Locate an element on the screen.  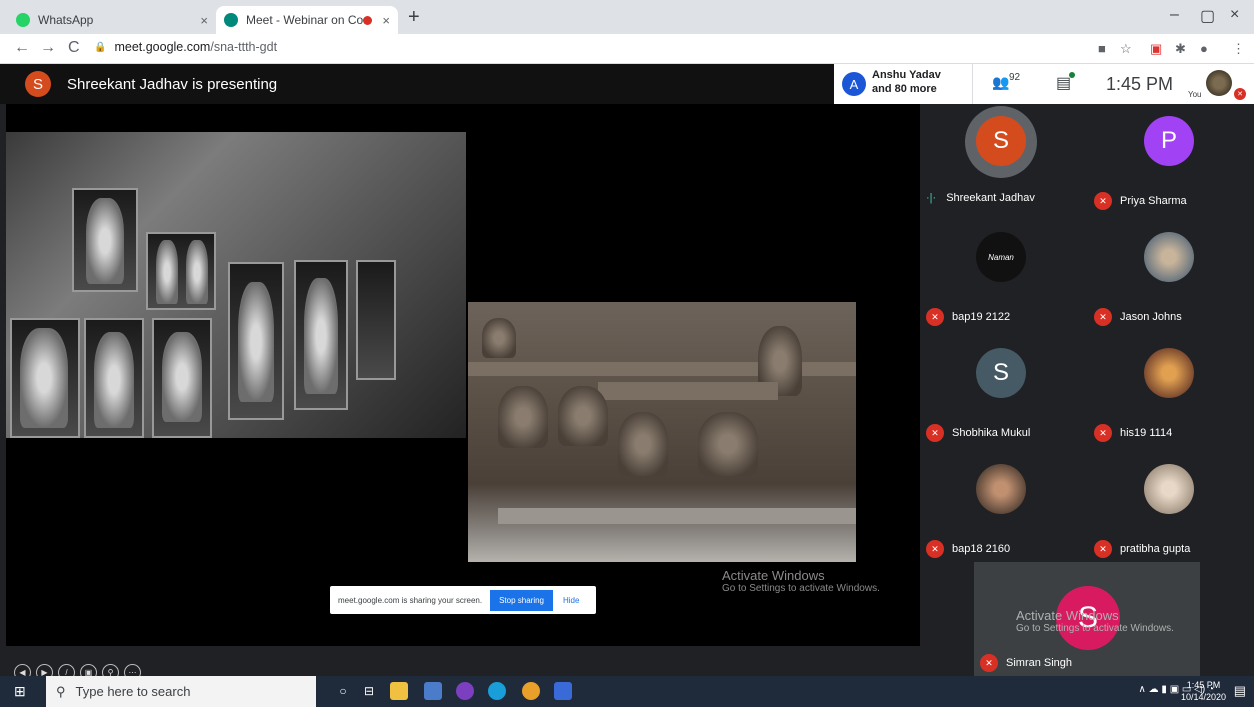
chrome-icon is located at coordinates (531, 691).